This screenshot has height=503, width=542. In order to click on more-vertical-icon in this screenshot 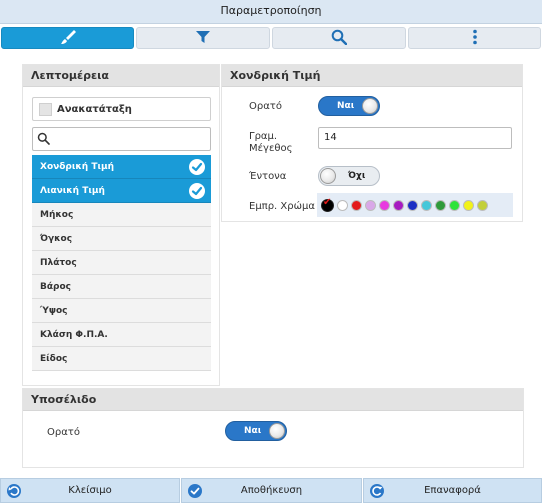, I will do `click(475, 38)`.